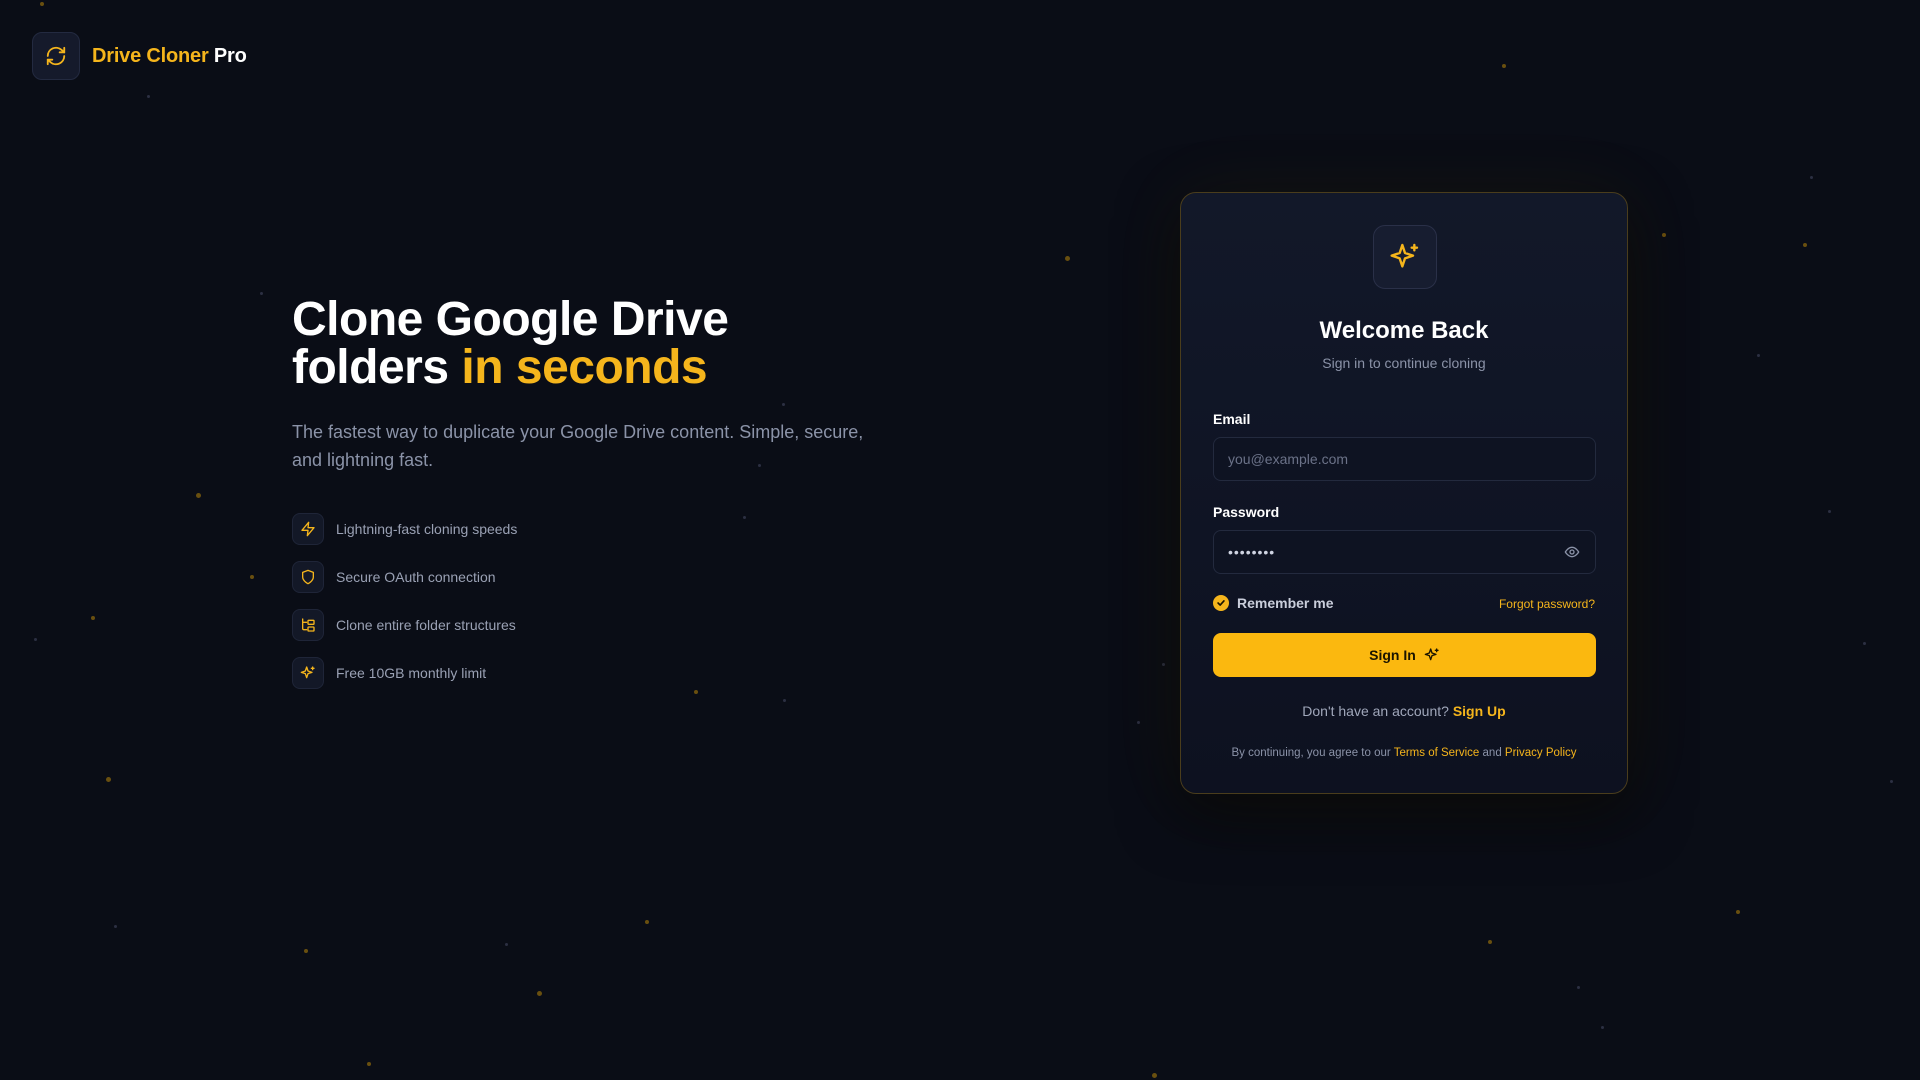  What do you see at coordinates (584, 367) in the screenshot?
I see `hero-title-accent: in seconds` at bounding box center [584, 367].